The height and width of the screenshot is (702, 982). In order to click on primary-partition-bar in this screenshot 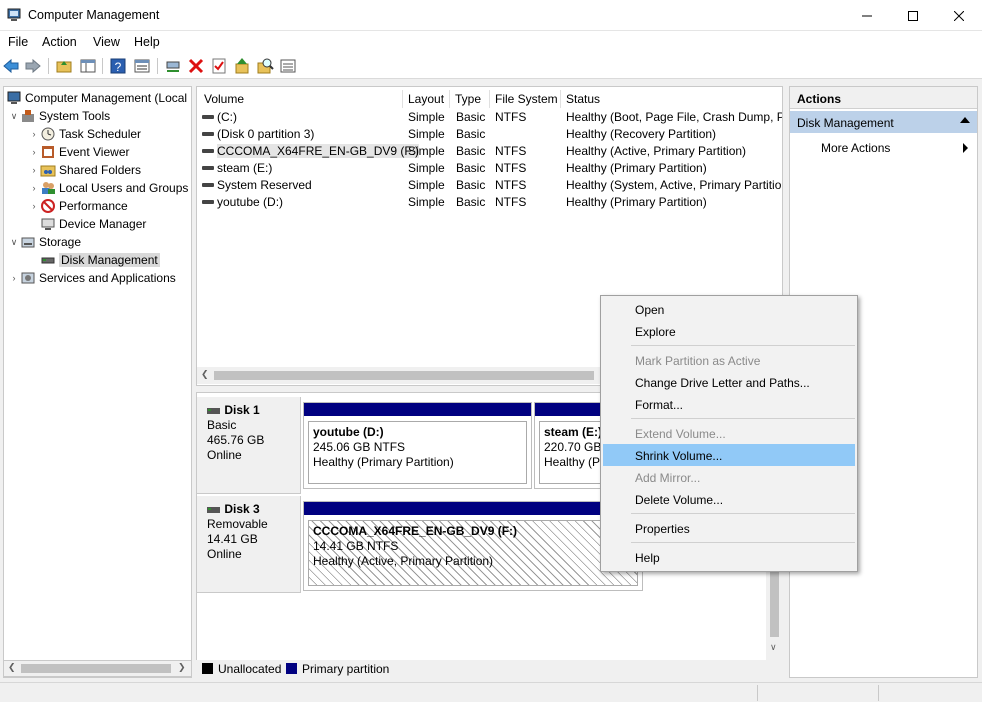, I will do `click(473, 508)`.